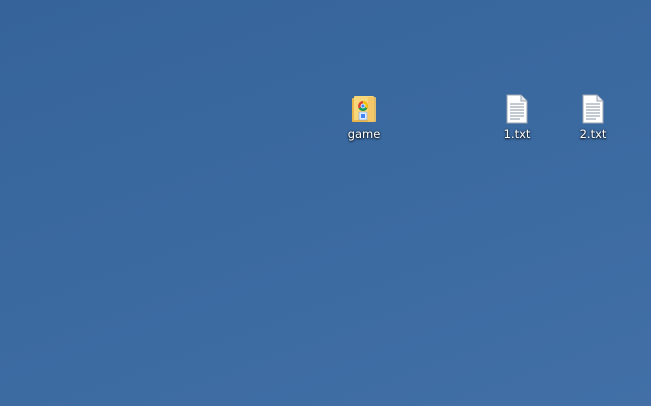  I want to click on desktop-icon-partial: l, so click(642, 124).